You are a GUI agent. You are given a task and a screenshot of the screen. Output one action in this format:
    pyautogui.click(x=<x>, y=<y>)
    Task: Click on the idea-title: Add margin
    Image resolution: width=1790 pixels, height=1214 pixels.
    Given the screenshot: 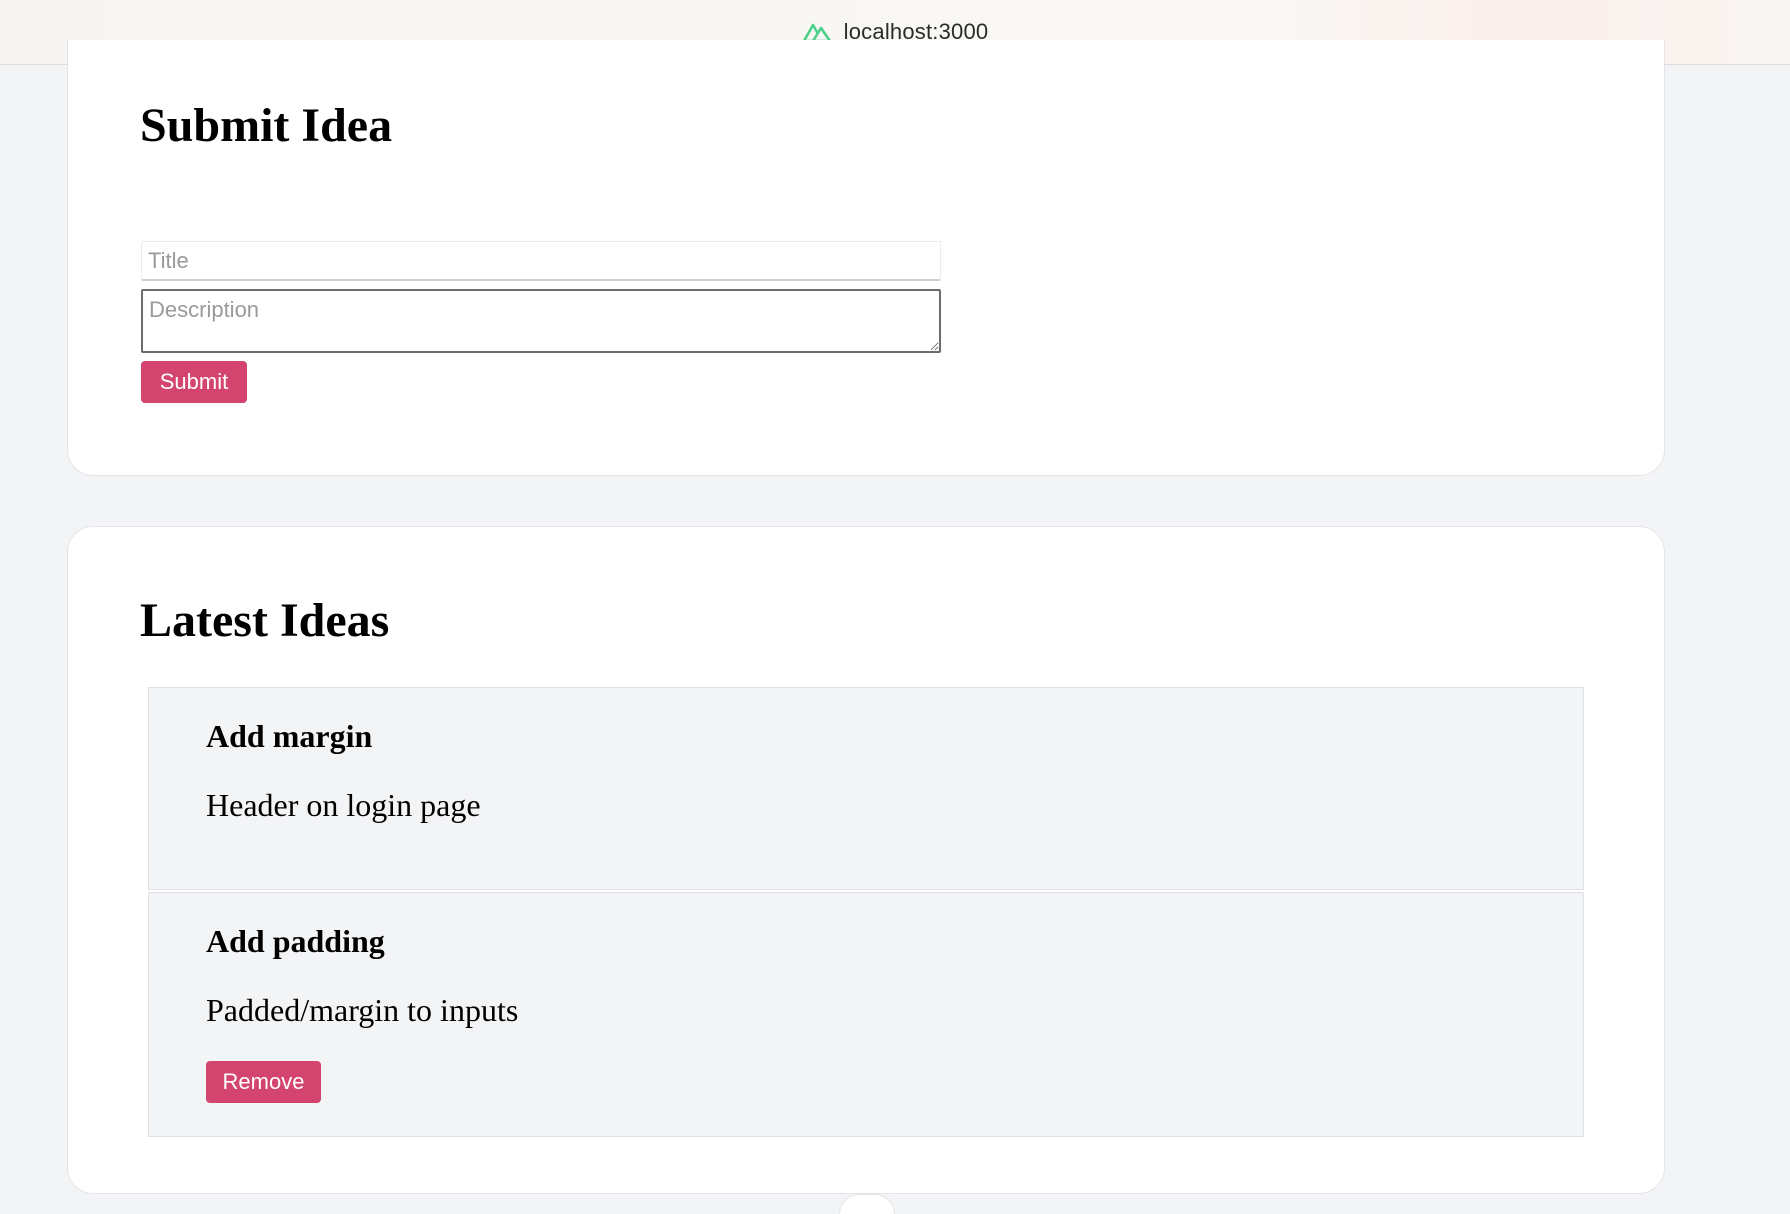 What is the action you would take?
    pyautogui.click(x=289, y=736)
    